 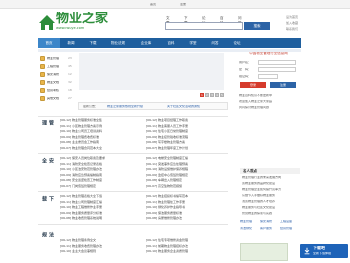 What do you see at coordinates (311, 23) in the screenshot?
I see `header-right-links: 设为首页 加入收藏 联系我们` at bounding box center [311, 23].